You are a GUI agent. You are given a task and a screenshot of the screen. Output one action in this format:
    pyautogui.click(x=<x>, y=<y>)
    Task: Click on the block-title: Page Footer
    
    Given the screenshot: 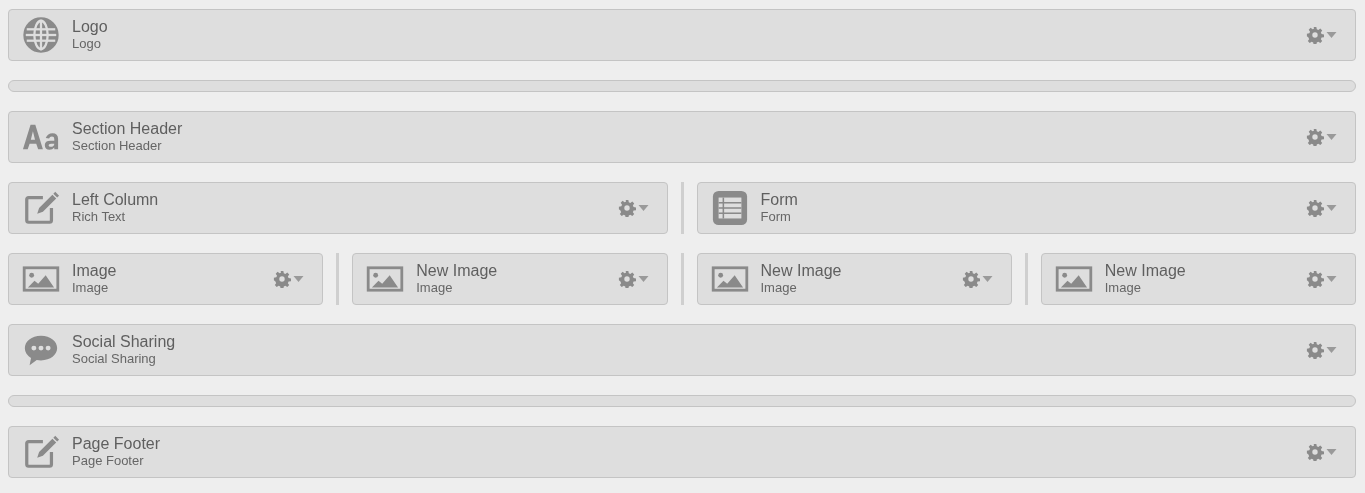 What is the action you would take?
    pyautogui.click(x=116, y=444)
    